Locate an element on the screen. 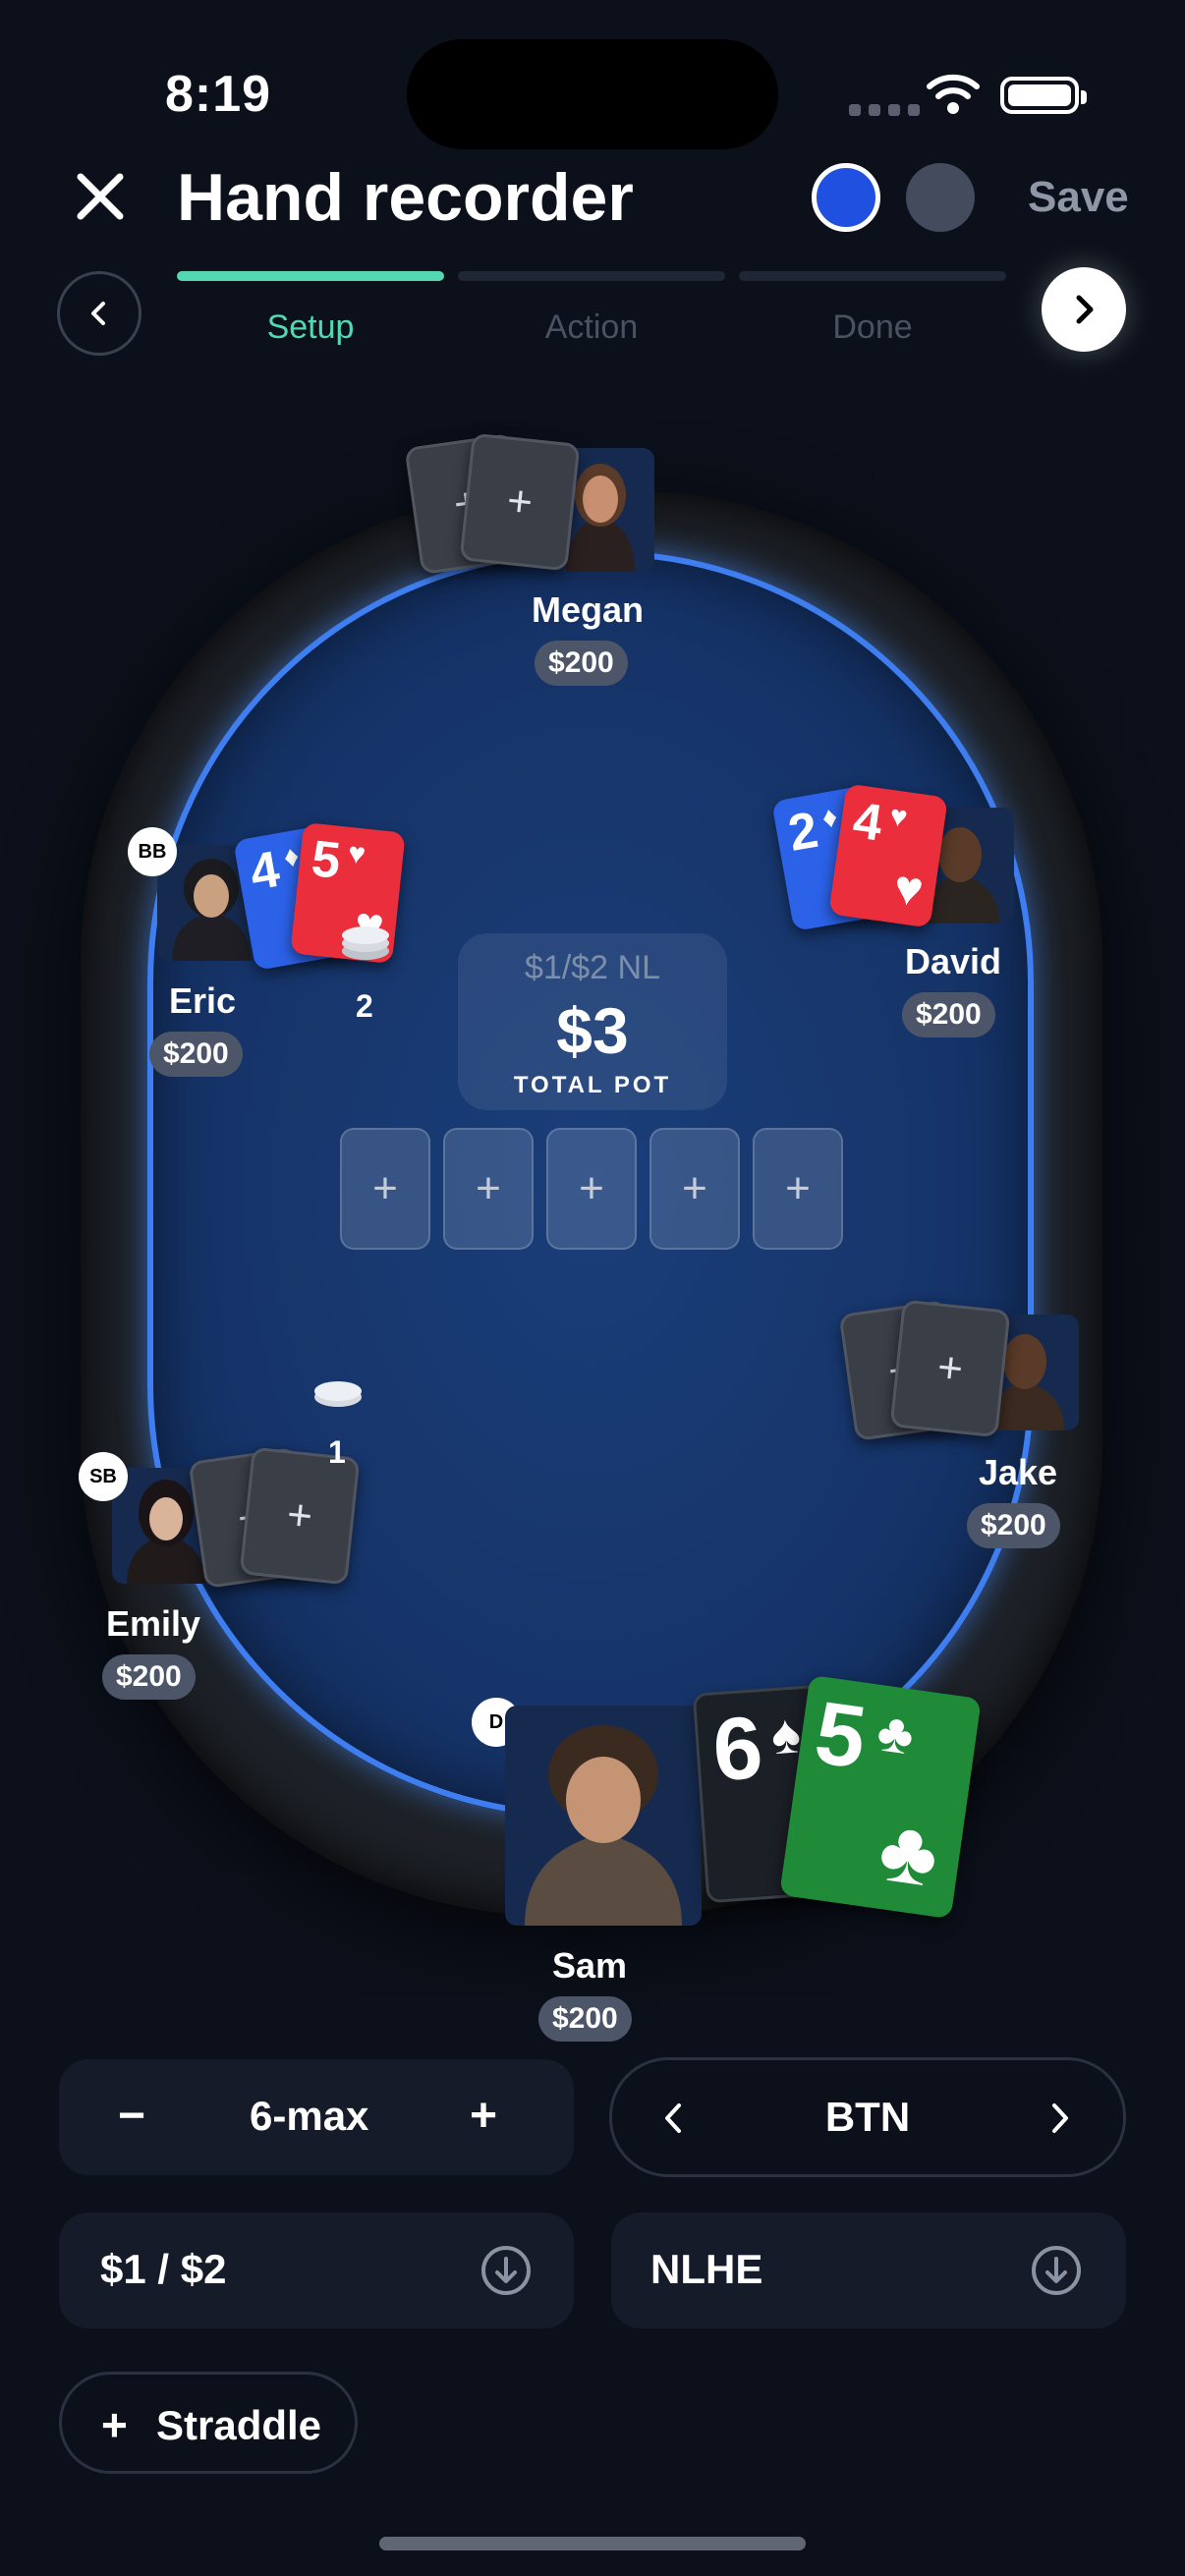 The width and height of the screenshot is (1185, 2576). player-name-jake: Jake is located at coordinates (1018, 1472).